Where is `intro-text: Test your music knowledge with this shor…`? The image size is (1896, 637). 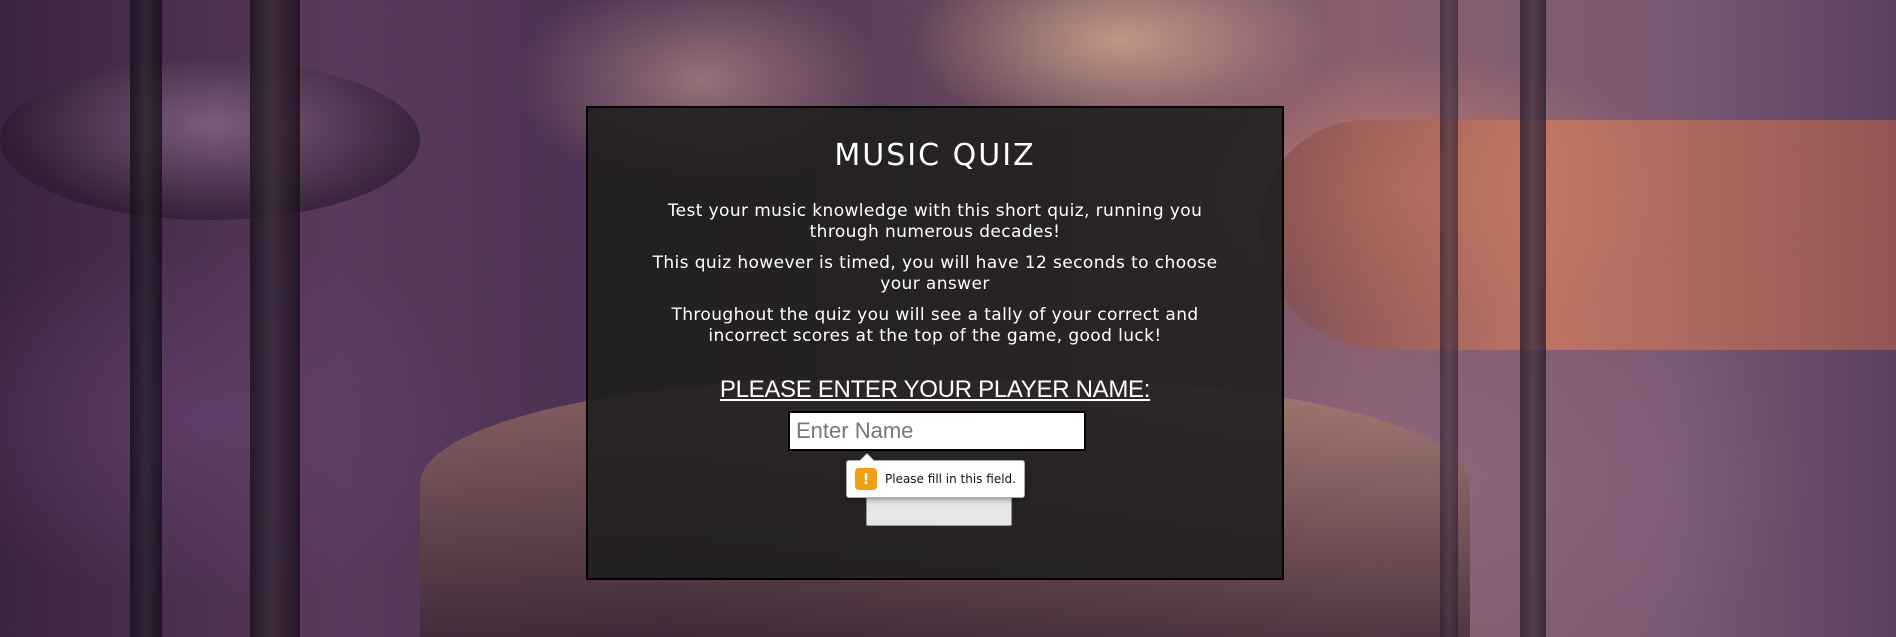 intro-text: Test your music knowledge with this shor… is located at coordinates (935, 279).